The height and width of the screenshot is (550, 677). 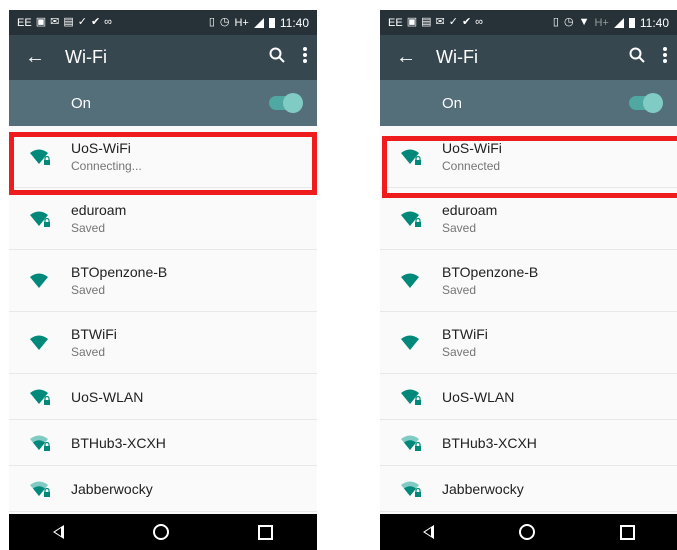 I want to click on navigation-bar, so click(x=163, y=532).